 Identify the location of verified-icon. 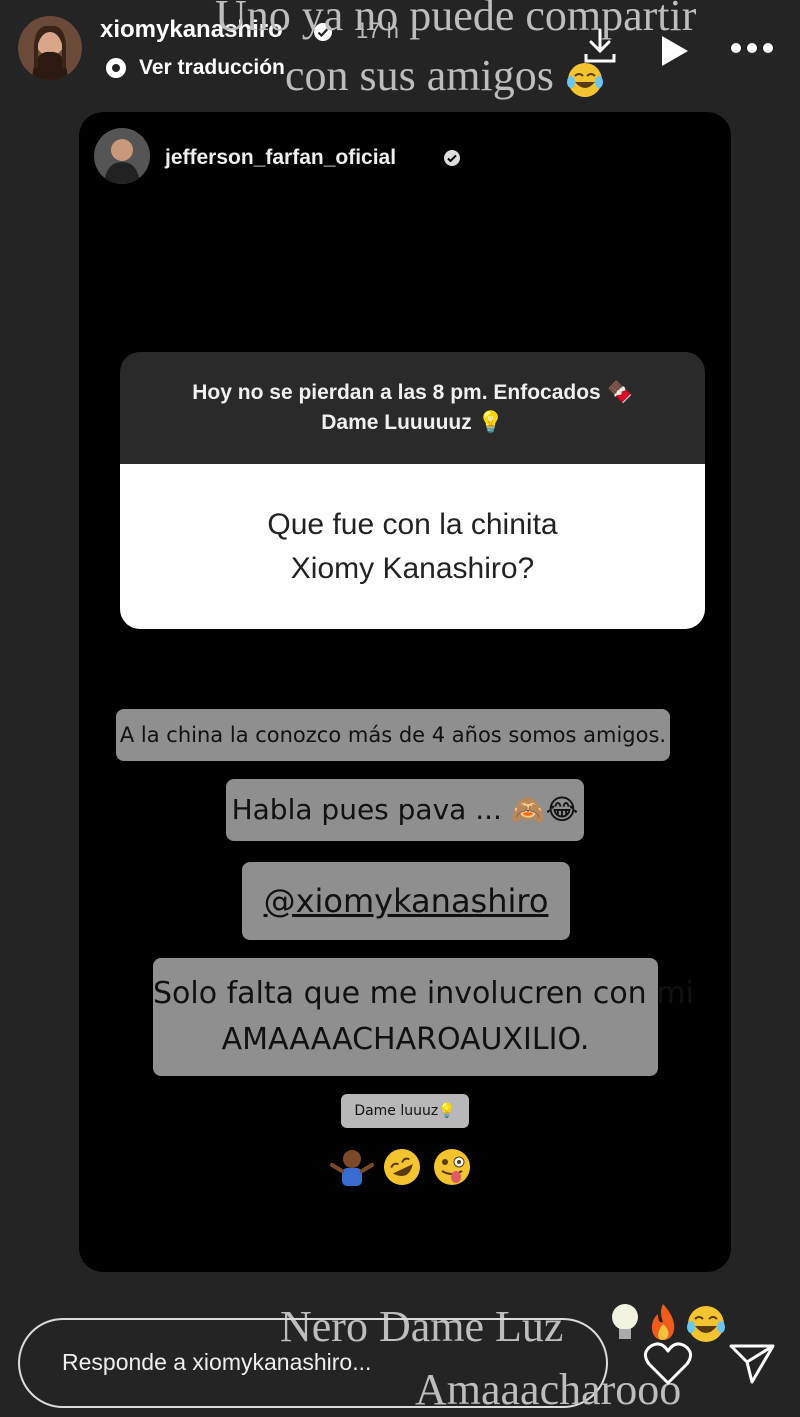
(452, 158).